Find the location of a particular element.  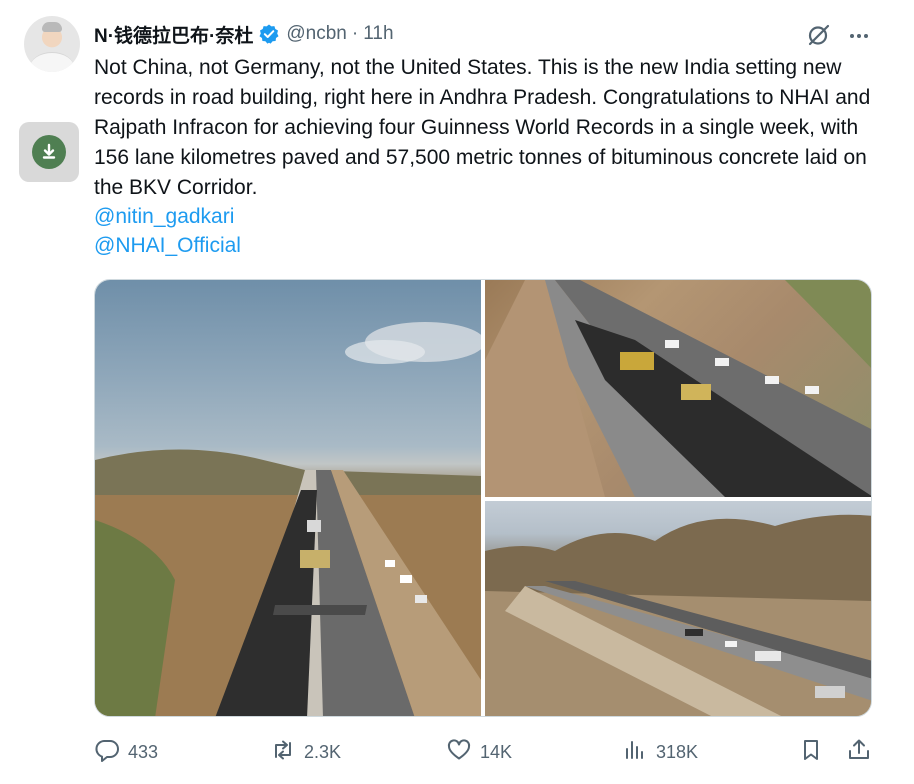

download-icon is located at coordinates (49, 152).